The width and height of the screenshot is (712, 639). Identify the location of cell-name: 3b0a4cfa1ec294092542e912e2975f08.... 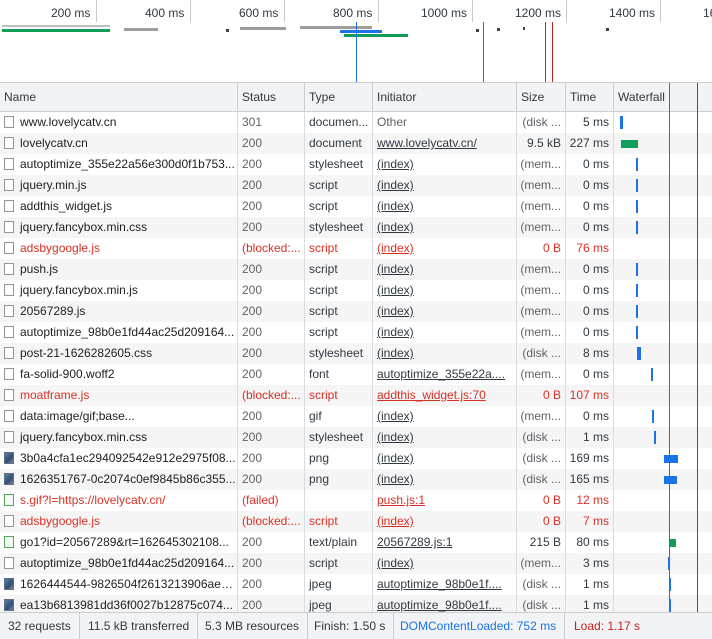
(119, 458).